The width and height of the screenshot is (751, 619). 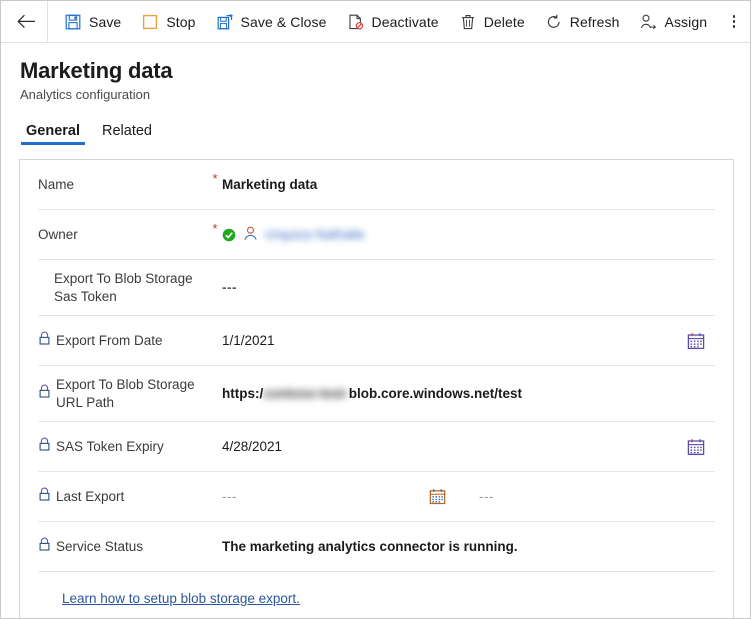 I want to click on field-label-sas-token-cell: Export To Blob Storage Sas Token, so click(x=123, y=288).